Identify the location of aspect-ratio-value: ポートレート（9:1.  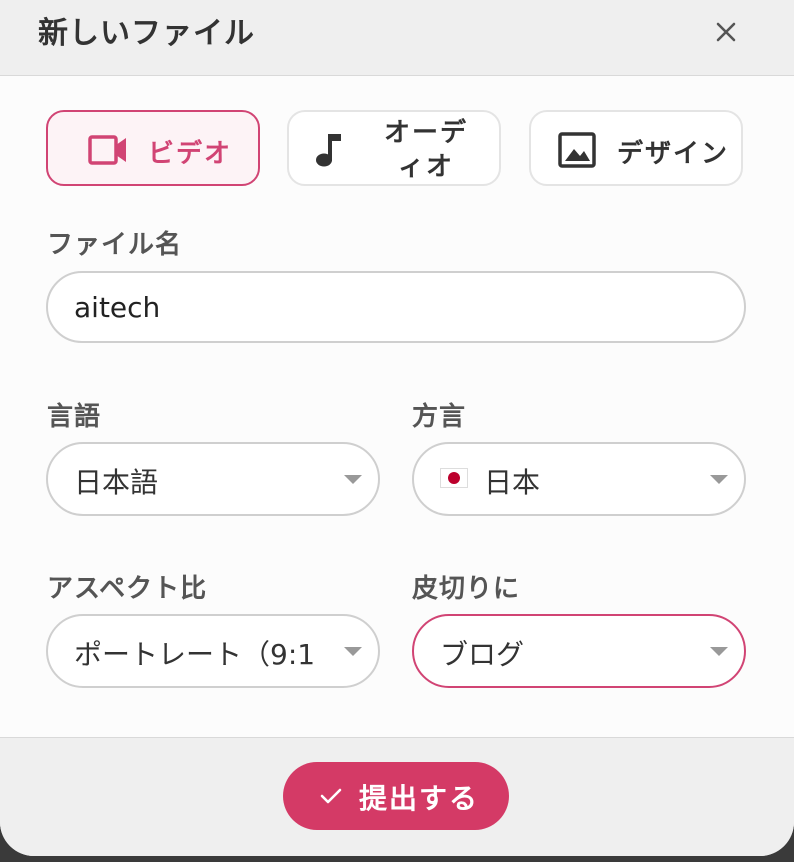
(195, 654).